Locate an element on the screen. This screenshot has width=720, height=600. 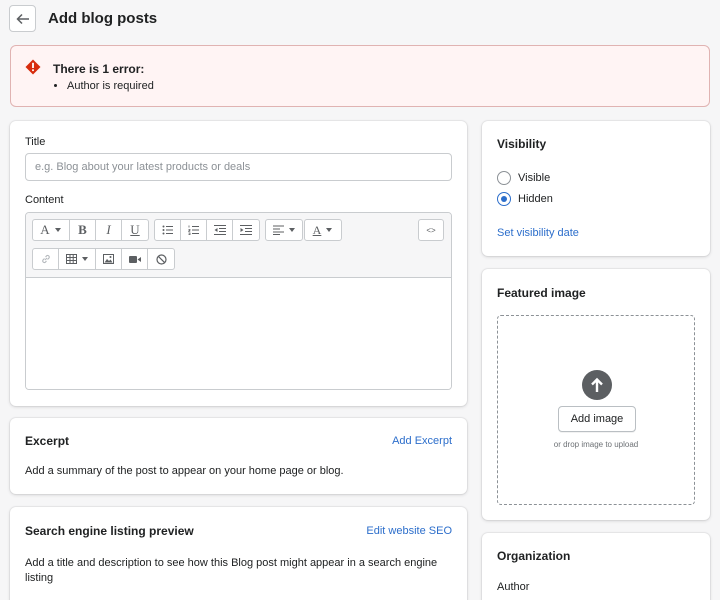
video-icon is located at coordinates (134, 259).